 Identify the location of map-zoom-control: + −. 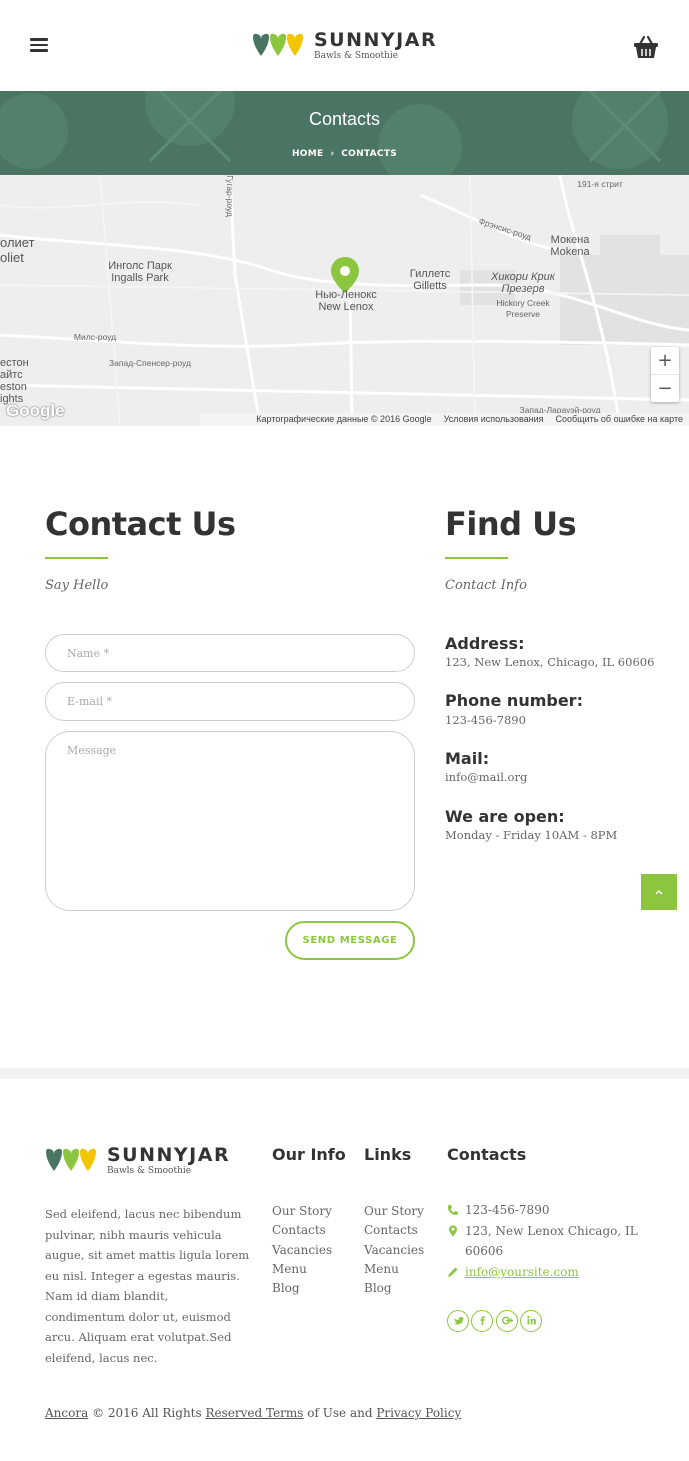
(665, 374).